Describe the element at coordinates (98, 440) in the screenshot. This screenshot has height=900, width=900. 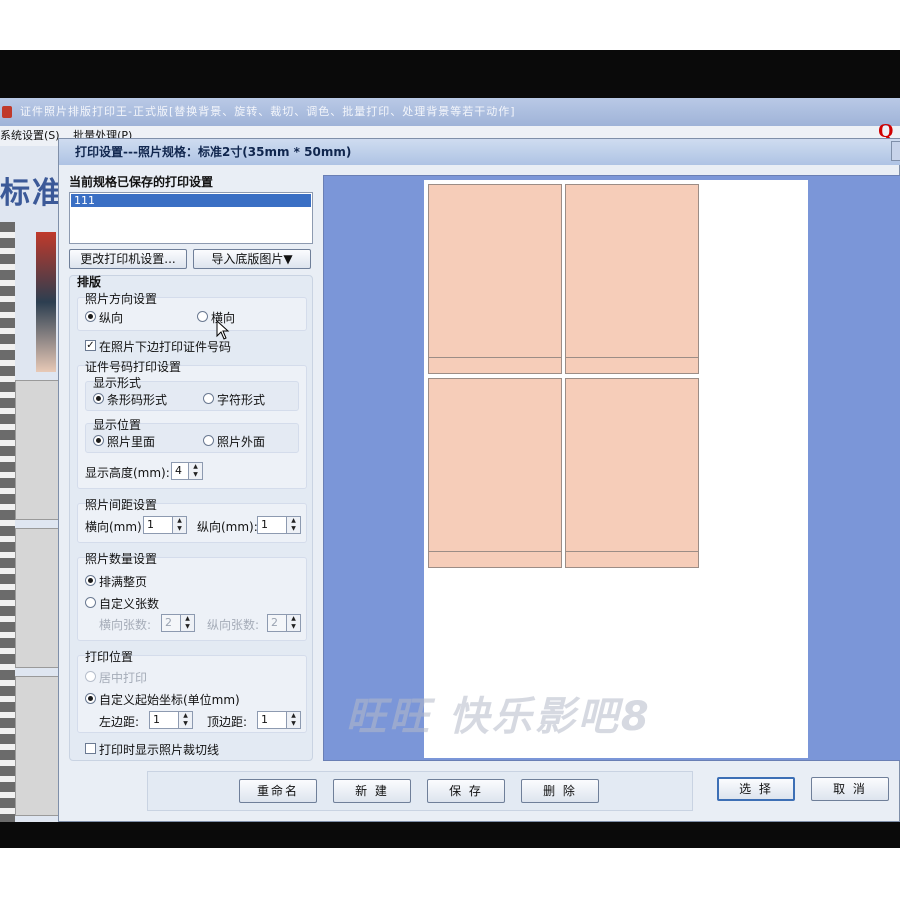
I see `inside-photo-radio` at that location.